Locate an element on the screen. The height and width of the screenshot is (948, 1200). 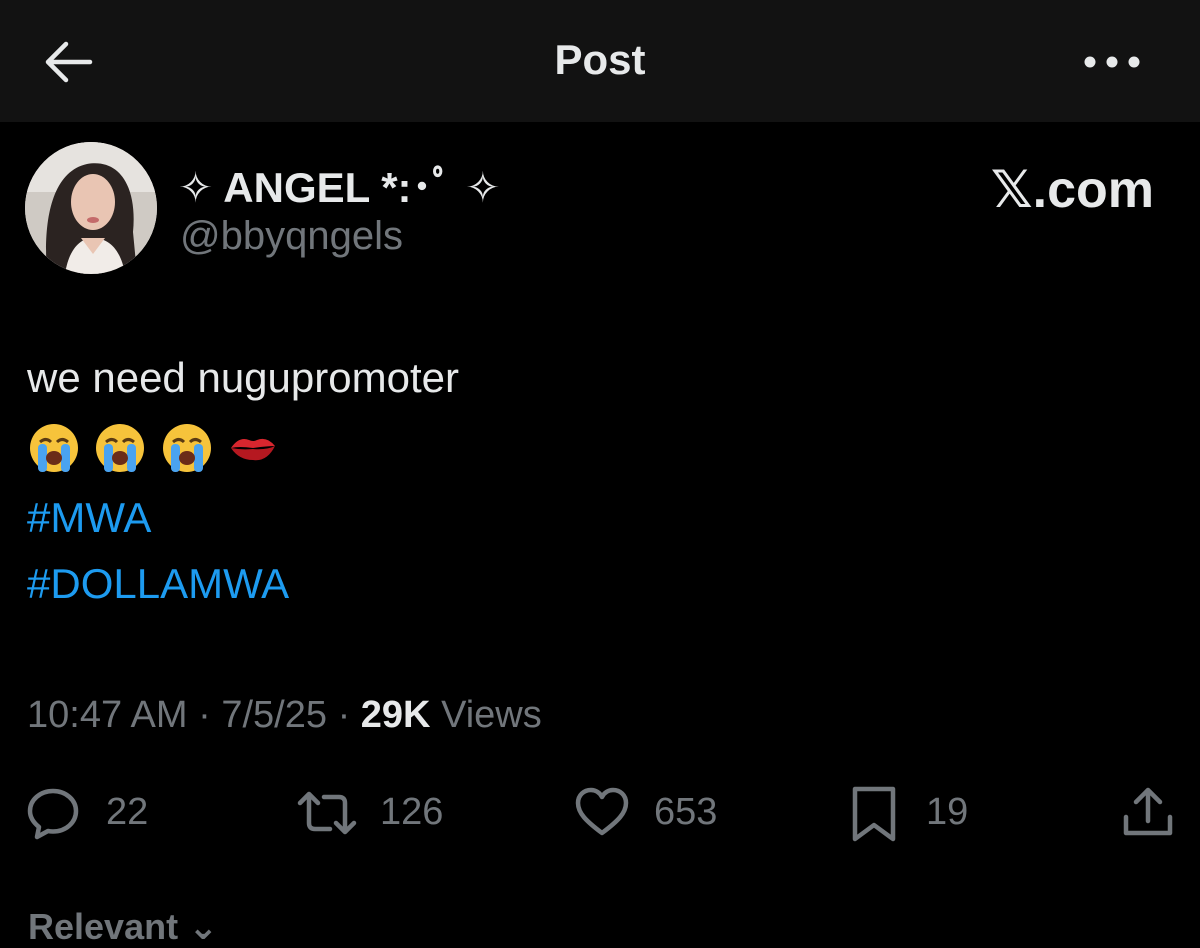
hashtag-link: #MWA is located at coordinates (89, 518).